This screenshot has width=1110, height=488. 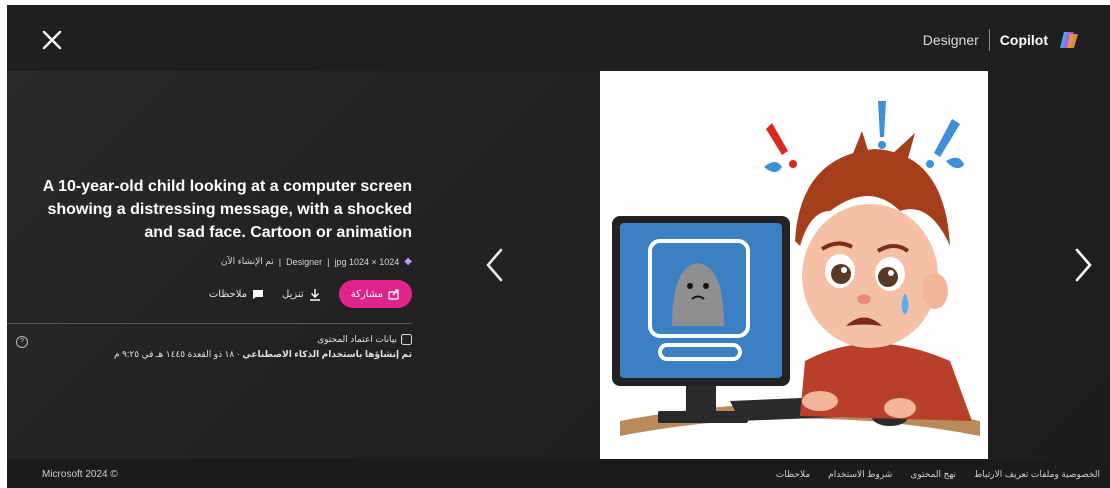 I want to click on action-bar: مشاركة تنزيل ملاحظات, so click(x=213, y=294).